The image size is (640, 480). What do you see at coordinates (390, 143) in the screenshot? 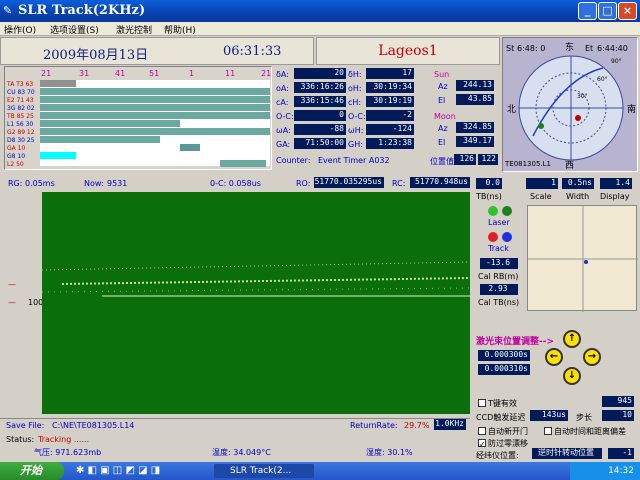
I see `param-value-gh: 1:23:38` at bounding box center [390, 143].